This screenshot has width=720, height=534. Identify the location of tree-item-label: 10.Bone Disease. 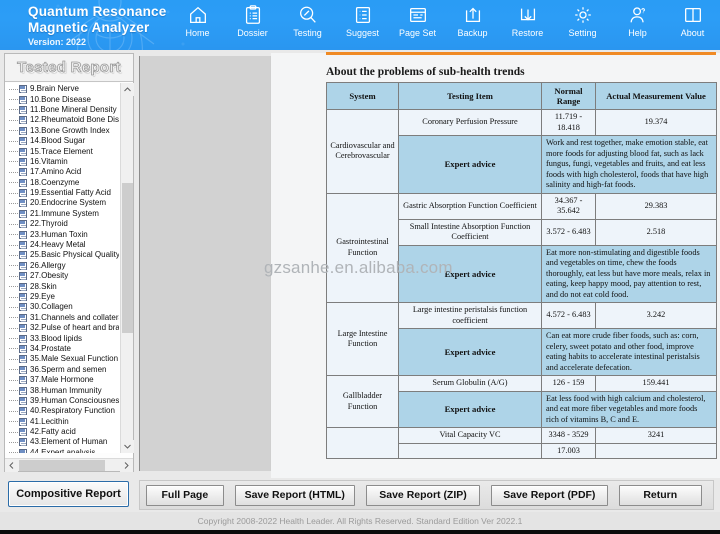
(60, 99).